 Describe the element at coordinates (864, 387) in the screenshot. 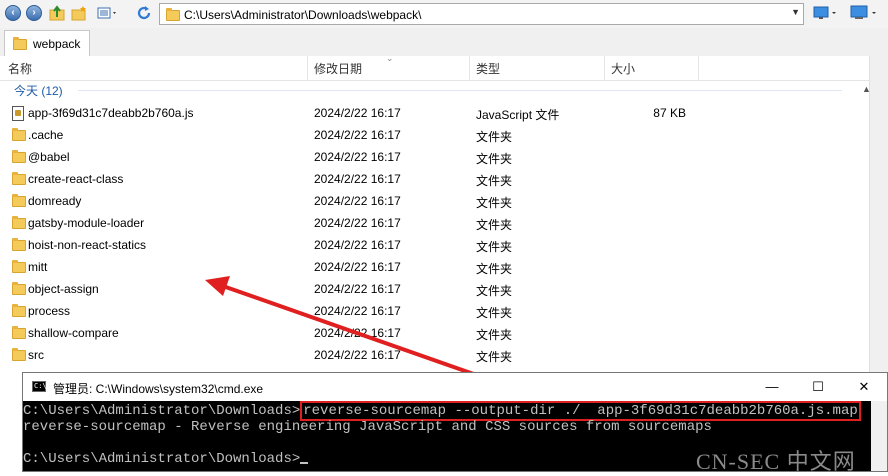

I see `close-button: ✕` at that location.